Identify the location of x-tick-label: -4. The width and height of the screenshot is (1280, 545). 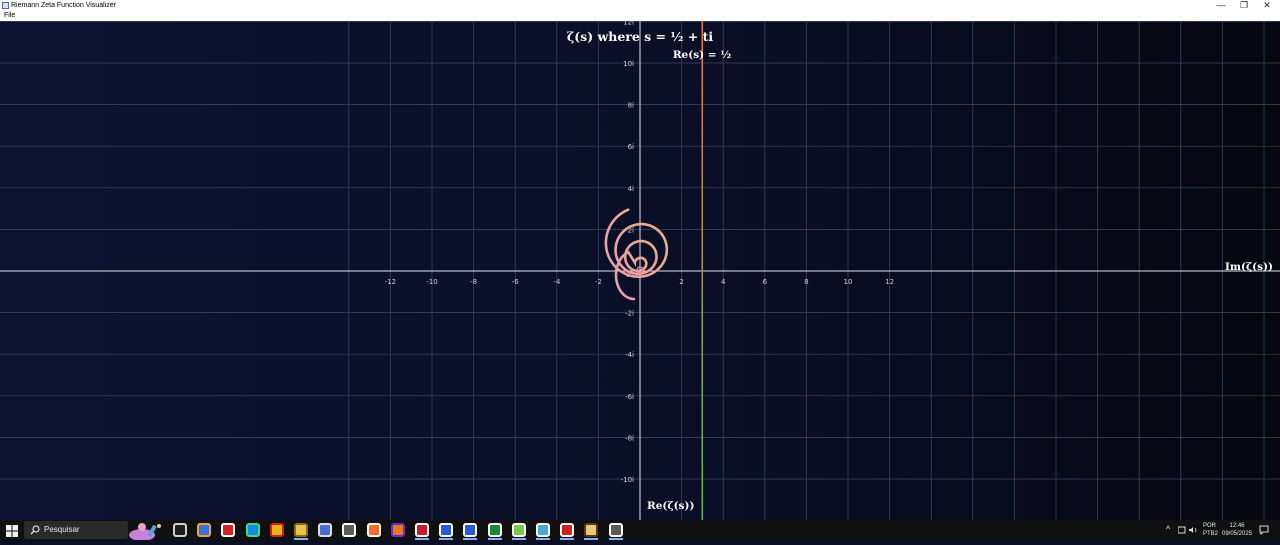
(557, 282).